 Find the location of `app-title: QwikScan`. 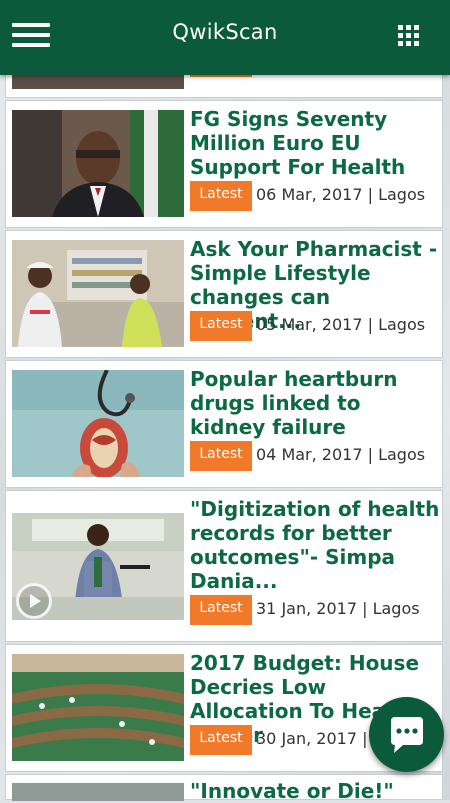

app-title: QwikScan is located at coordinates (225, 32).